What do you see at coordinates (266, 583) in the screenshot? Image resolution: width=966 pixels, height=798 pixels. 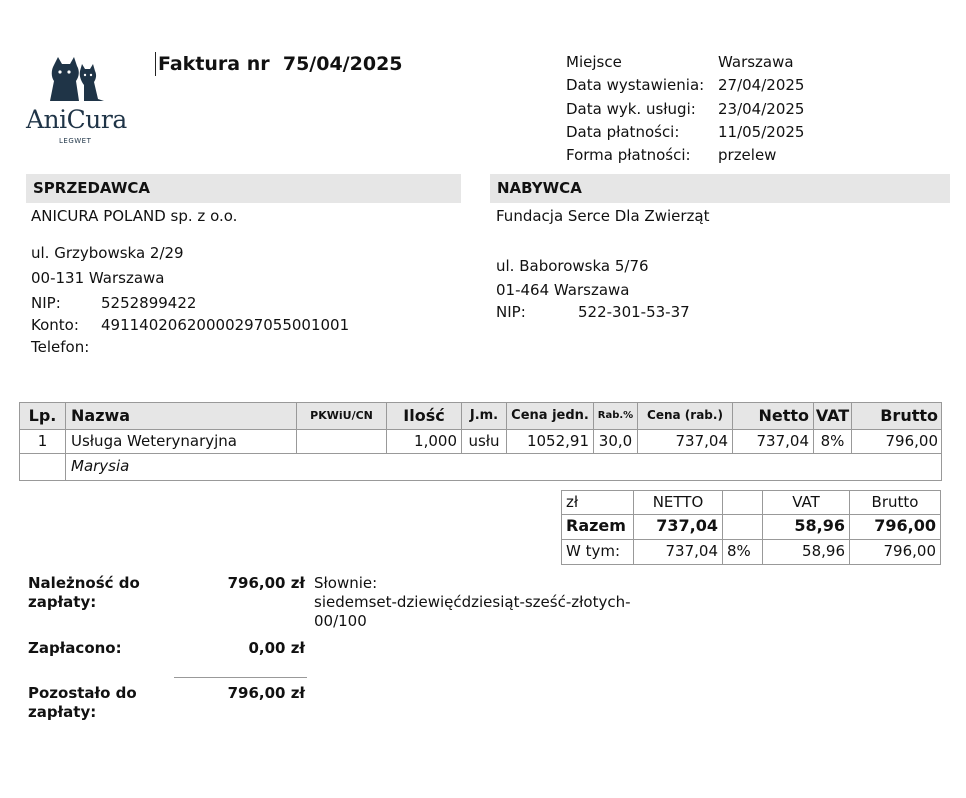 I see `due-value: 796,00 zł` at bounding box center [266, 583].